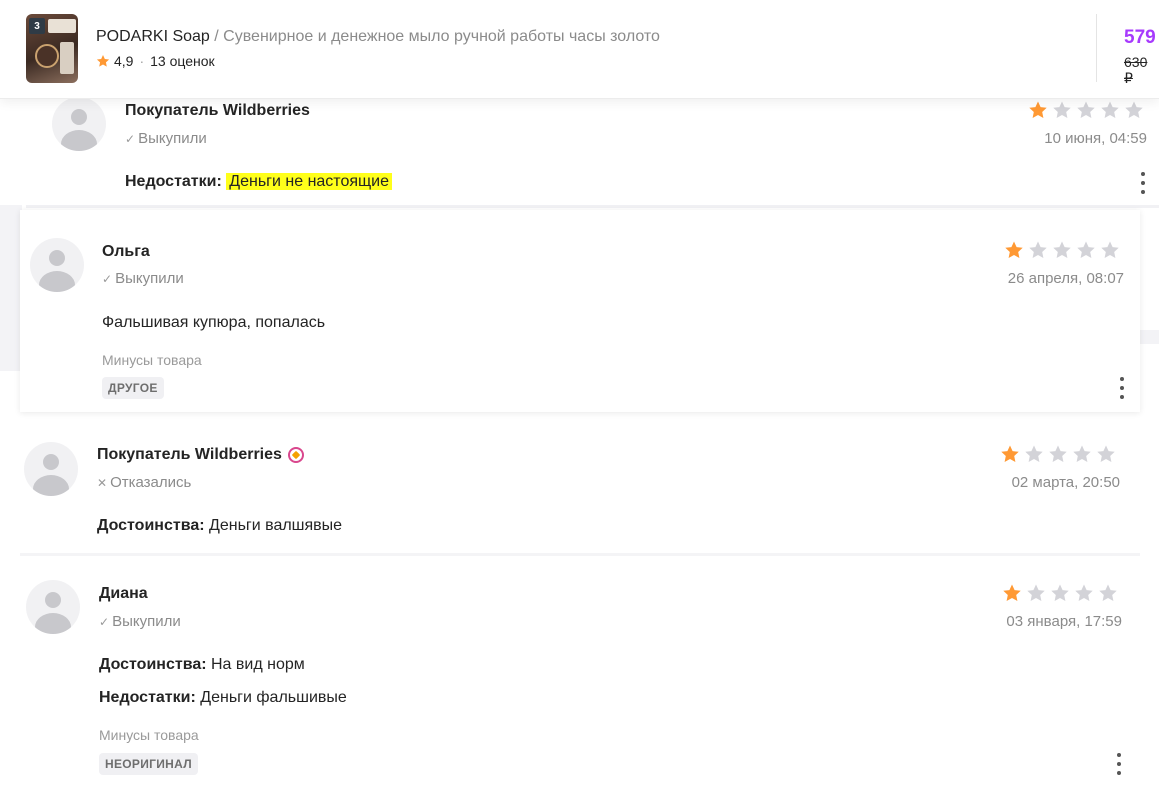 The height and width of the screenshot is (793, 1159). I want to click on ratings-count: 13 оценок, so click(182, 61).